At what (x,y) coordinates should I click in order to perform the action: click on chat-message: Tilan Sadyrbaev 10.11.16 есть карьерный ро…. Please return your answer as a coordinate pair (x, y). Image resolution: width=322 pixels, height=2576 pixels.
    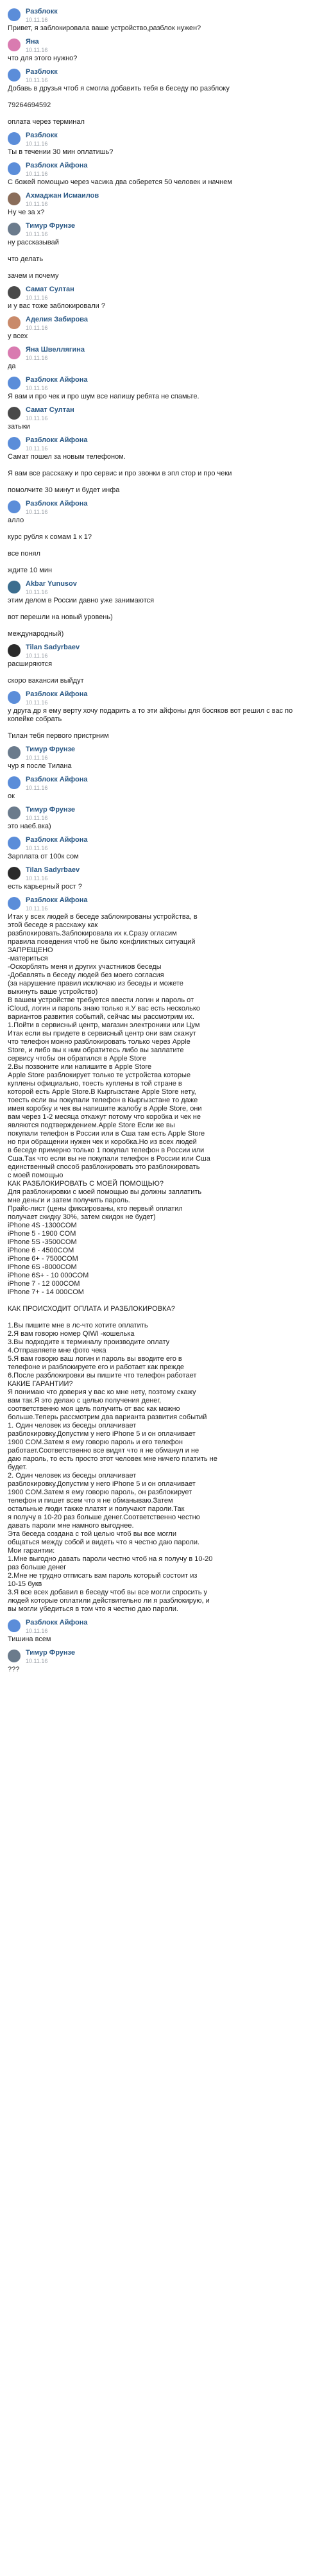
    Looking at the image, I should click on (161, 876).